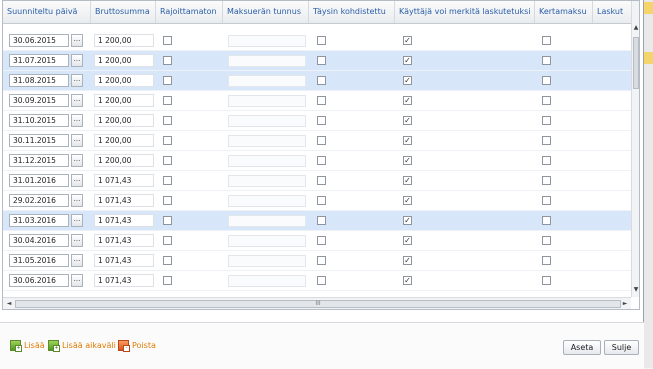 This screenshot has width=653, height=369. What do you see at coordinates (34, 346) in the screenshot?
I see `add-link: Lisää` at bounding box center [34, 346].